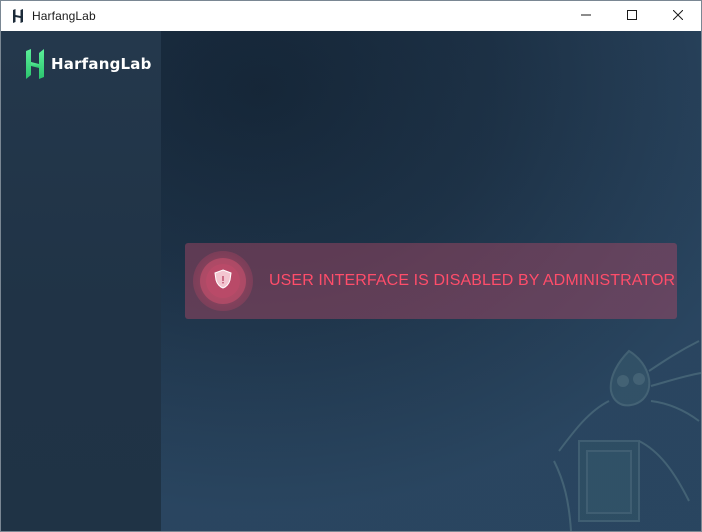 Image resolution: width=702 pixels, height=532 pixels. I want to click on alert-icon-badge, so click(223, 281).